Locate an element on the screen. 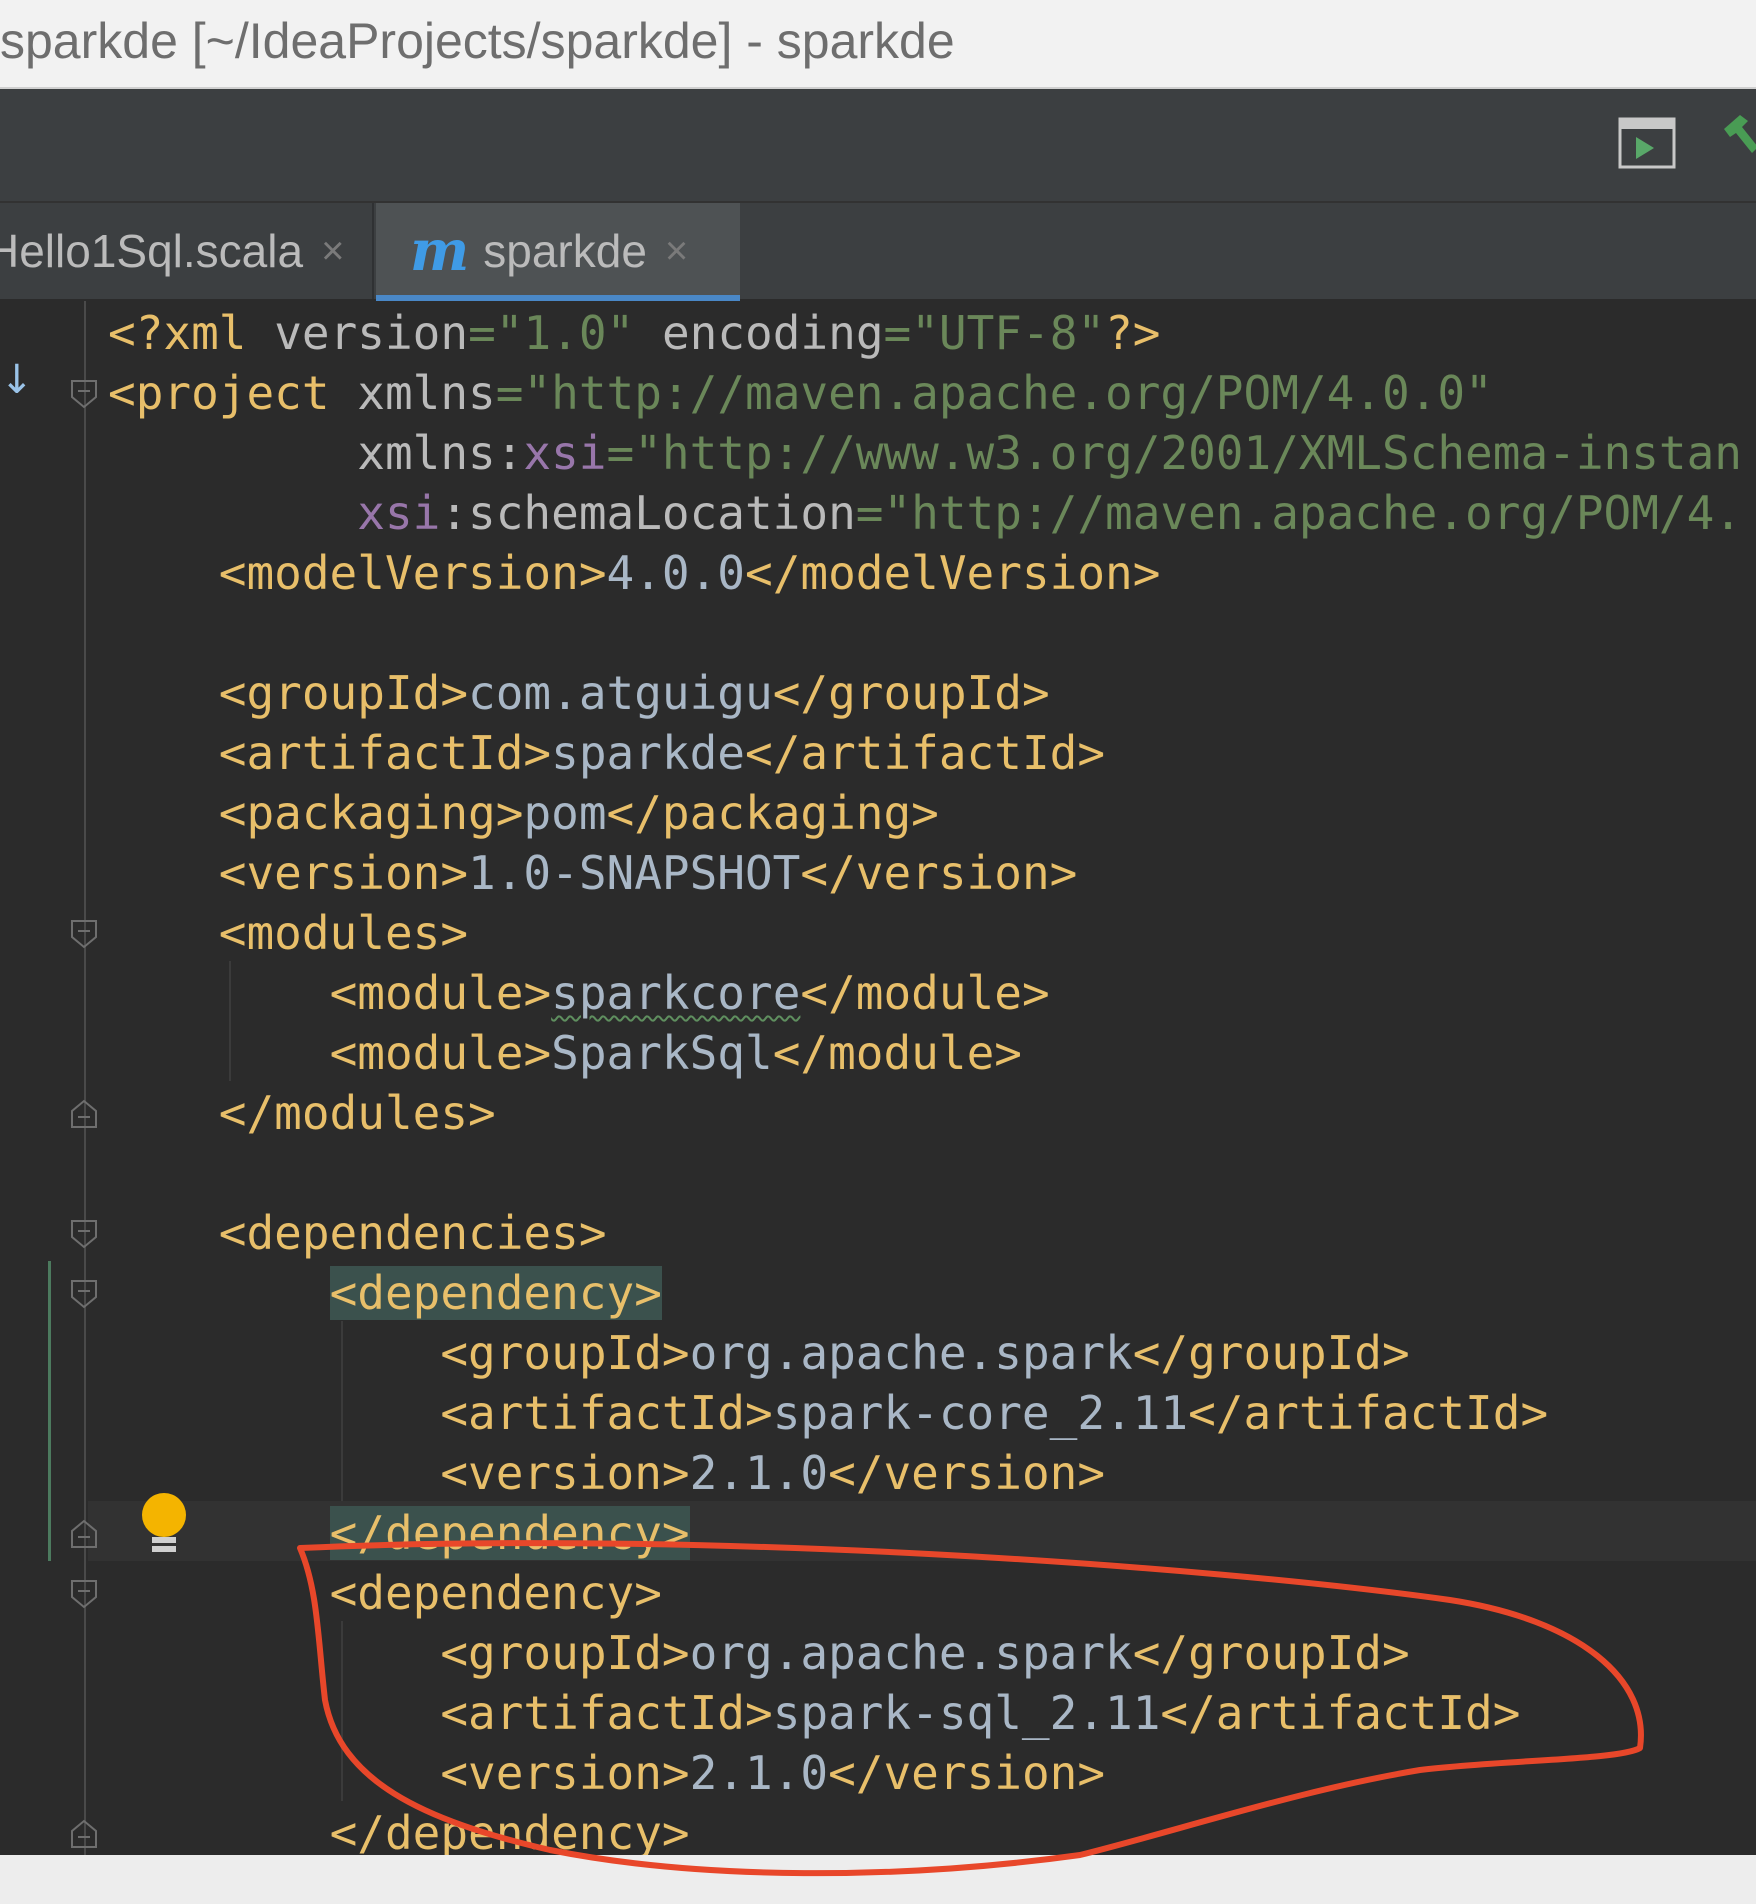 Image resolution: width=1756 pixels, height=1904 pixels. code-line: <groupId>com.atguigu</groupId> is located at coordinates (634, 693).